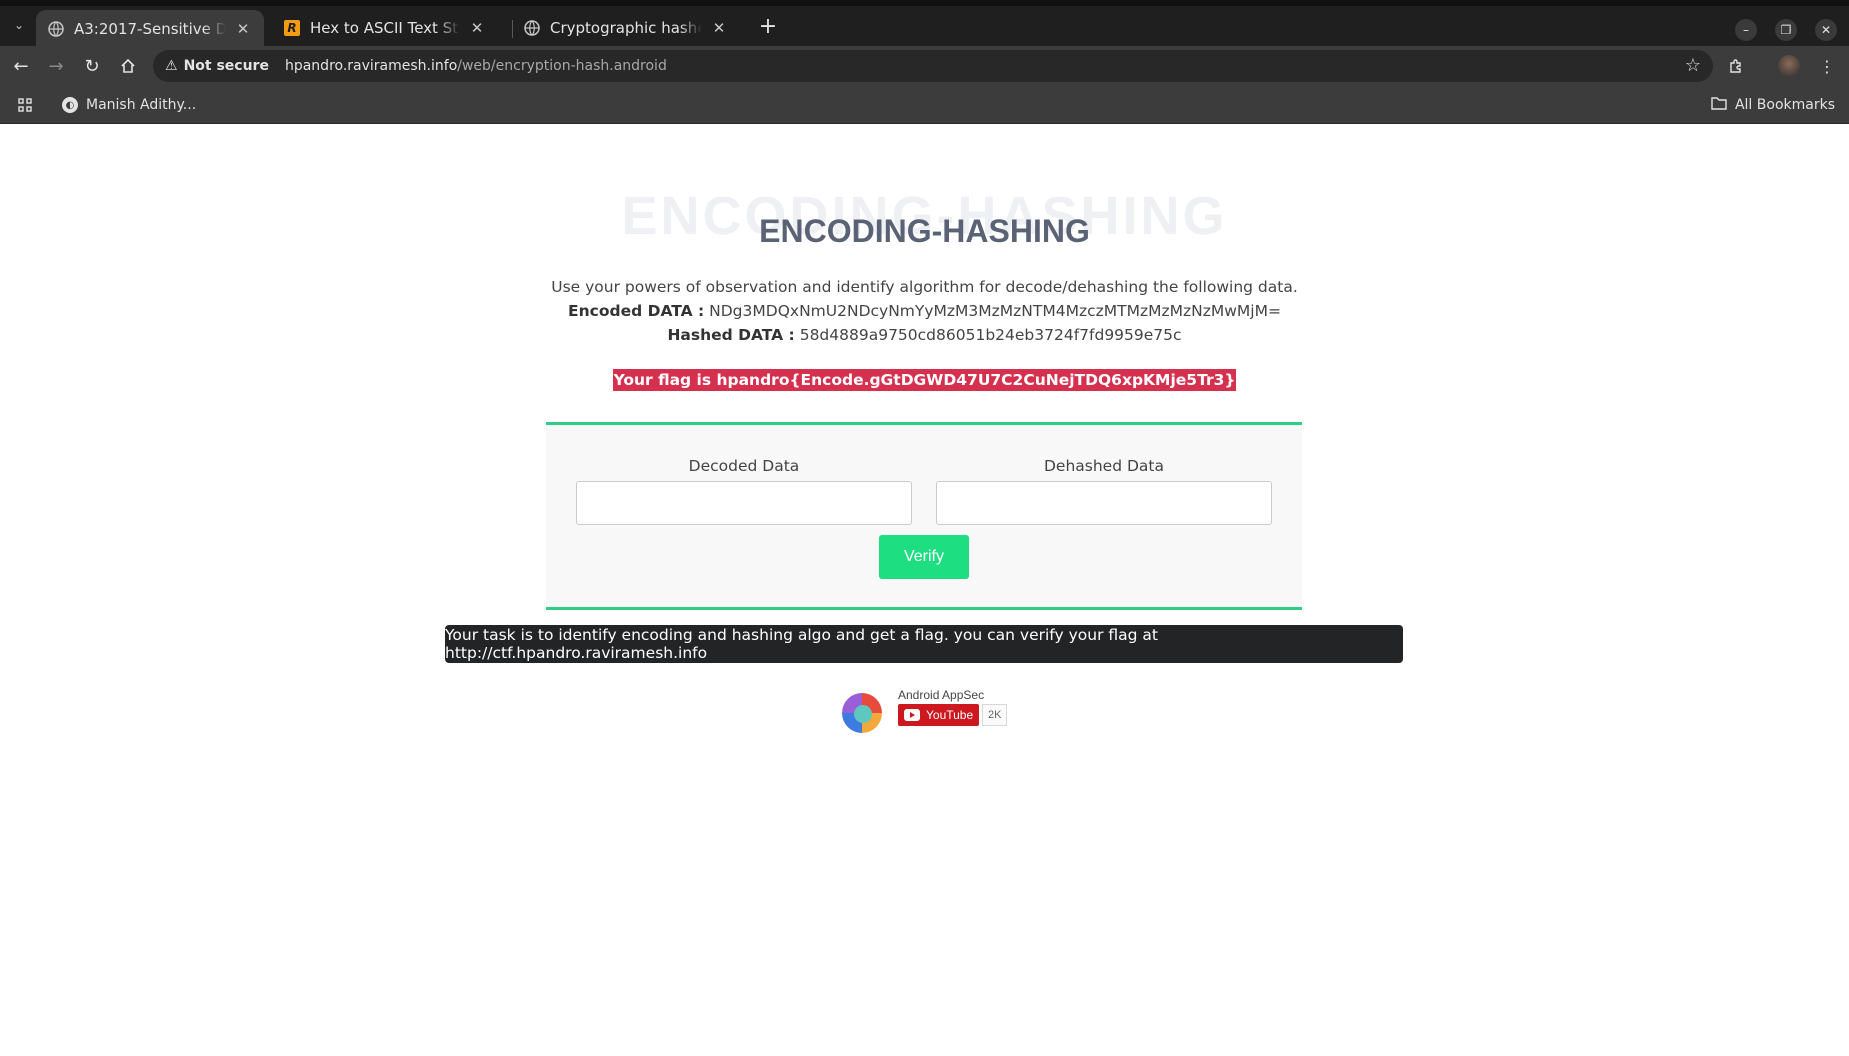 Image resolution: width=1849 pixels, height=1056 pixels. Describe the element at coordinates (744, 466) in the screenshot. I see `decoded-data-label: Decoded Data` at that location.